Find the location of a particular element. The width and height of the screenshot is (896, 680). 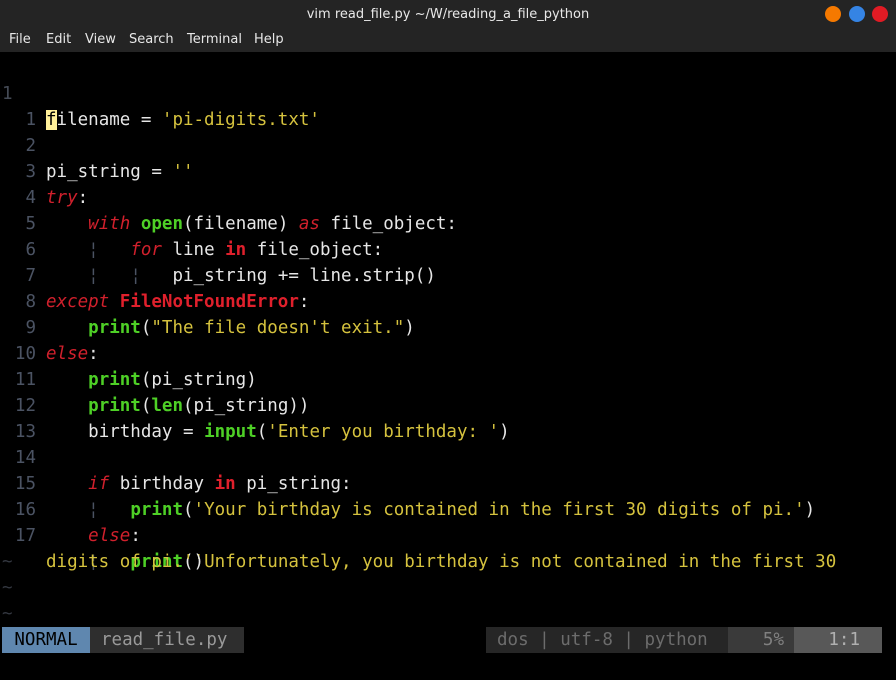

string-literal: "The file doesn't exit." is located at coordinates (278, 328).